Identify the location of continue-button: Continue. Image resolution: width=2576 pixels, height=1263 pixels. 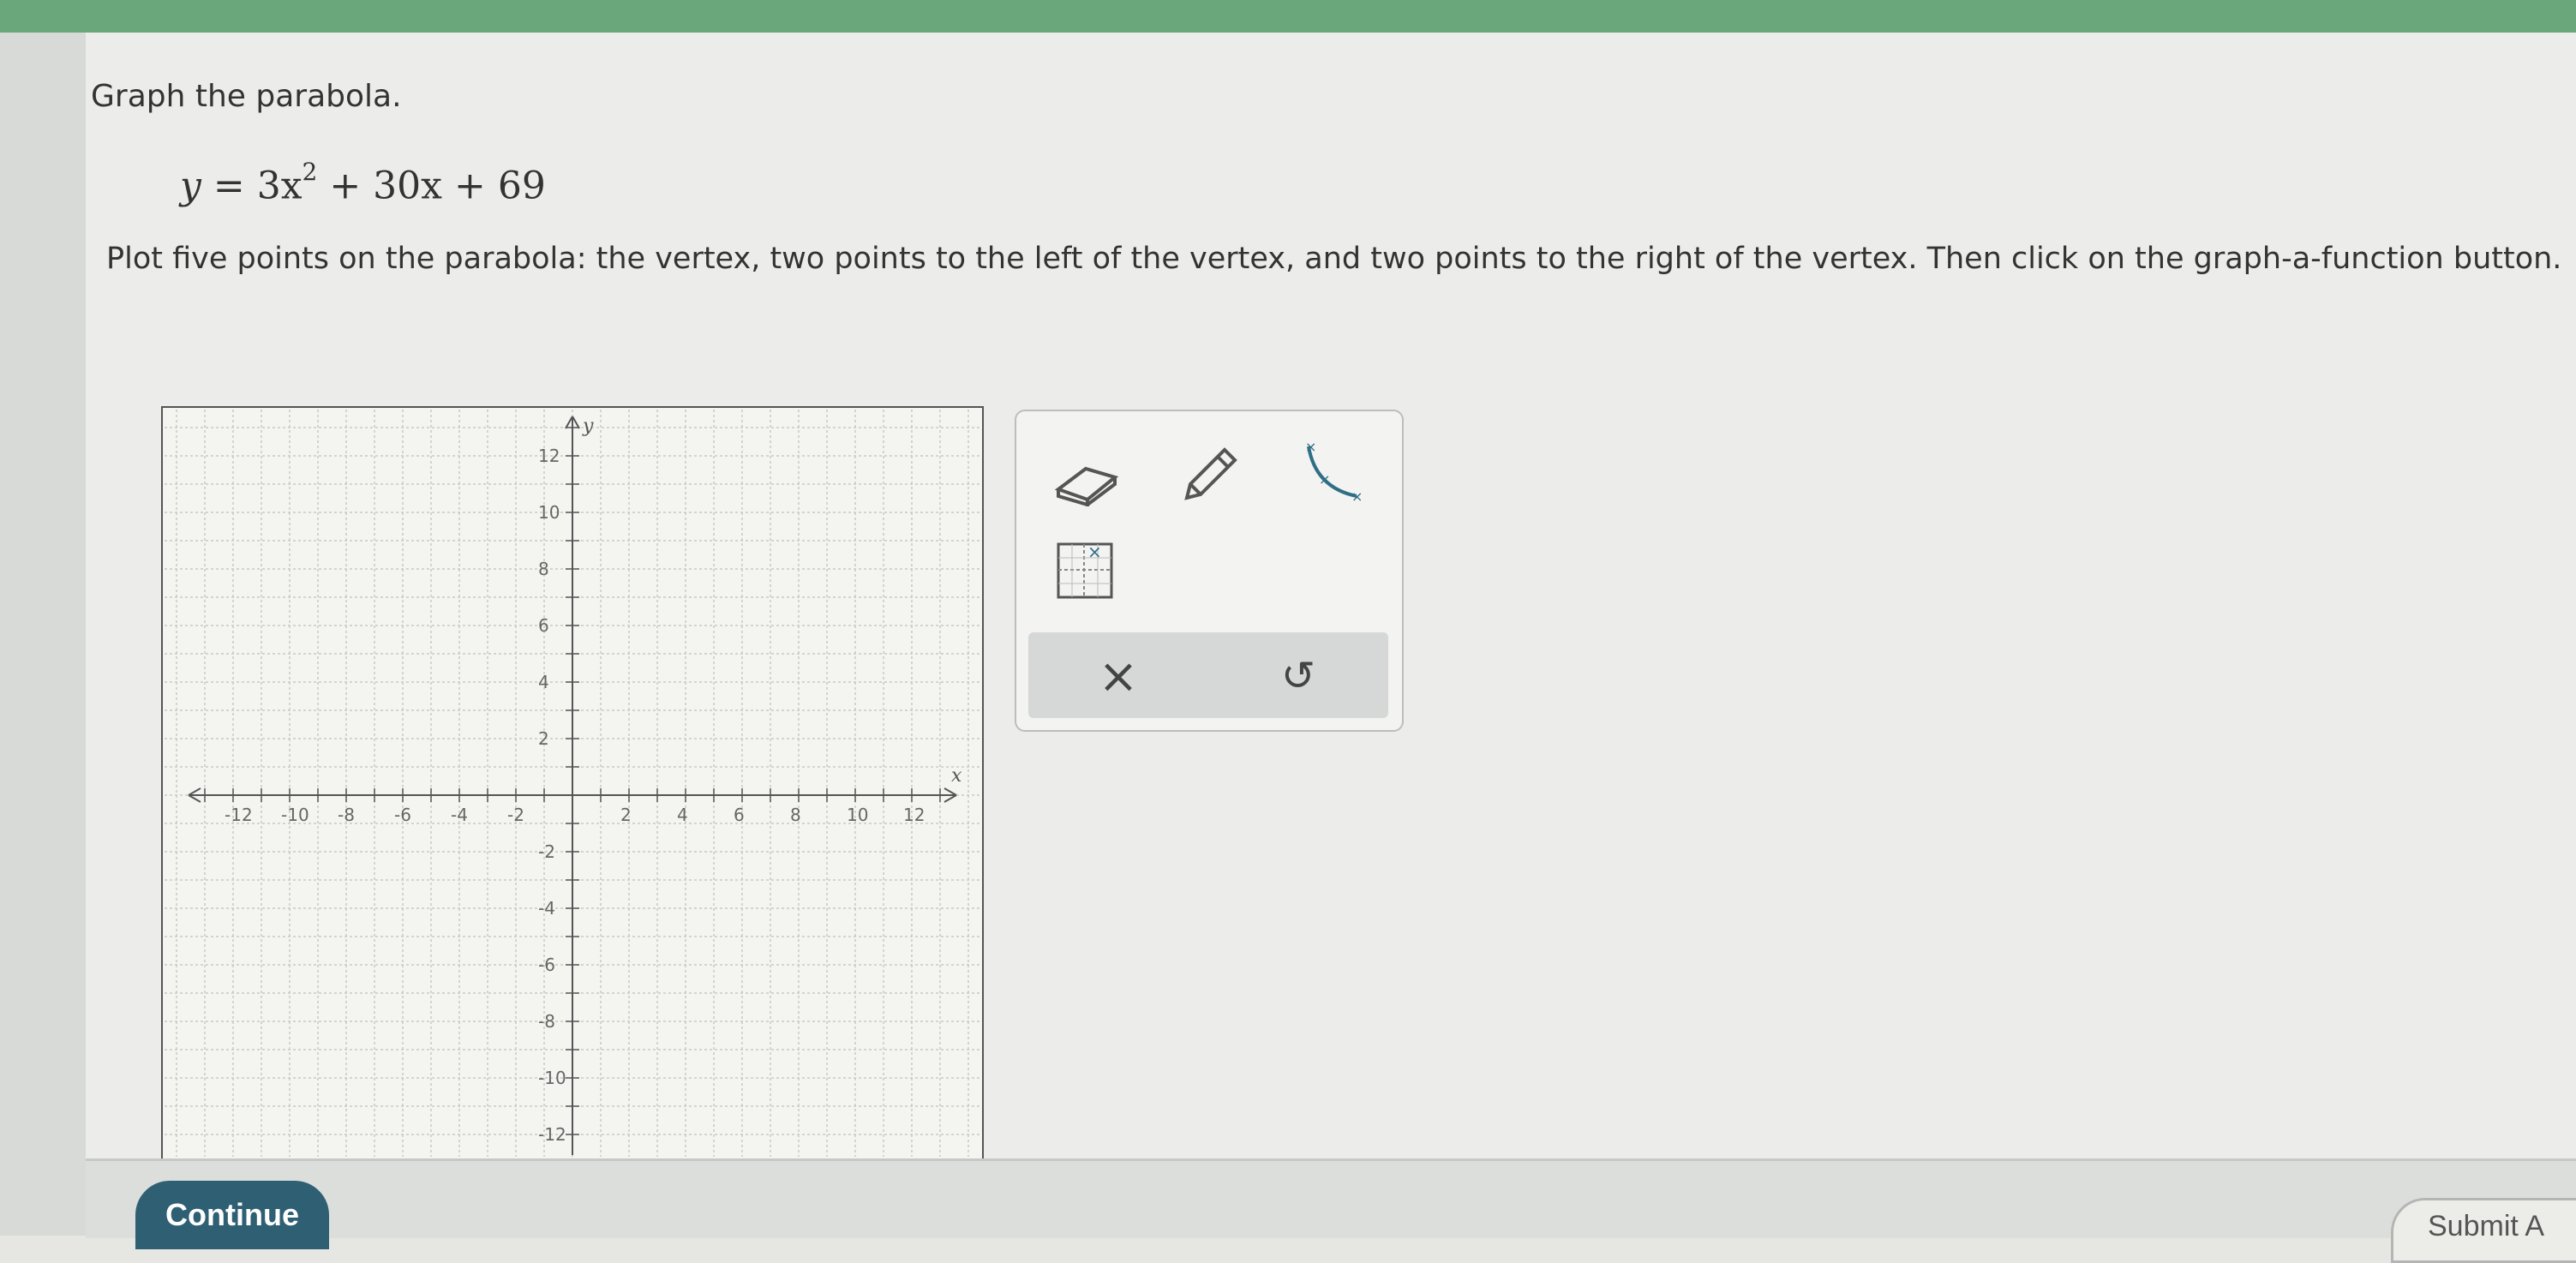
(232, 1215).